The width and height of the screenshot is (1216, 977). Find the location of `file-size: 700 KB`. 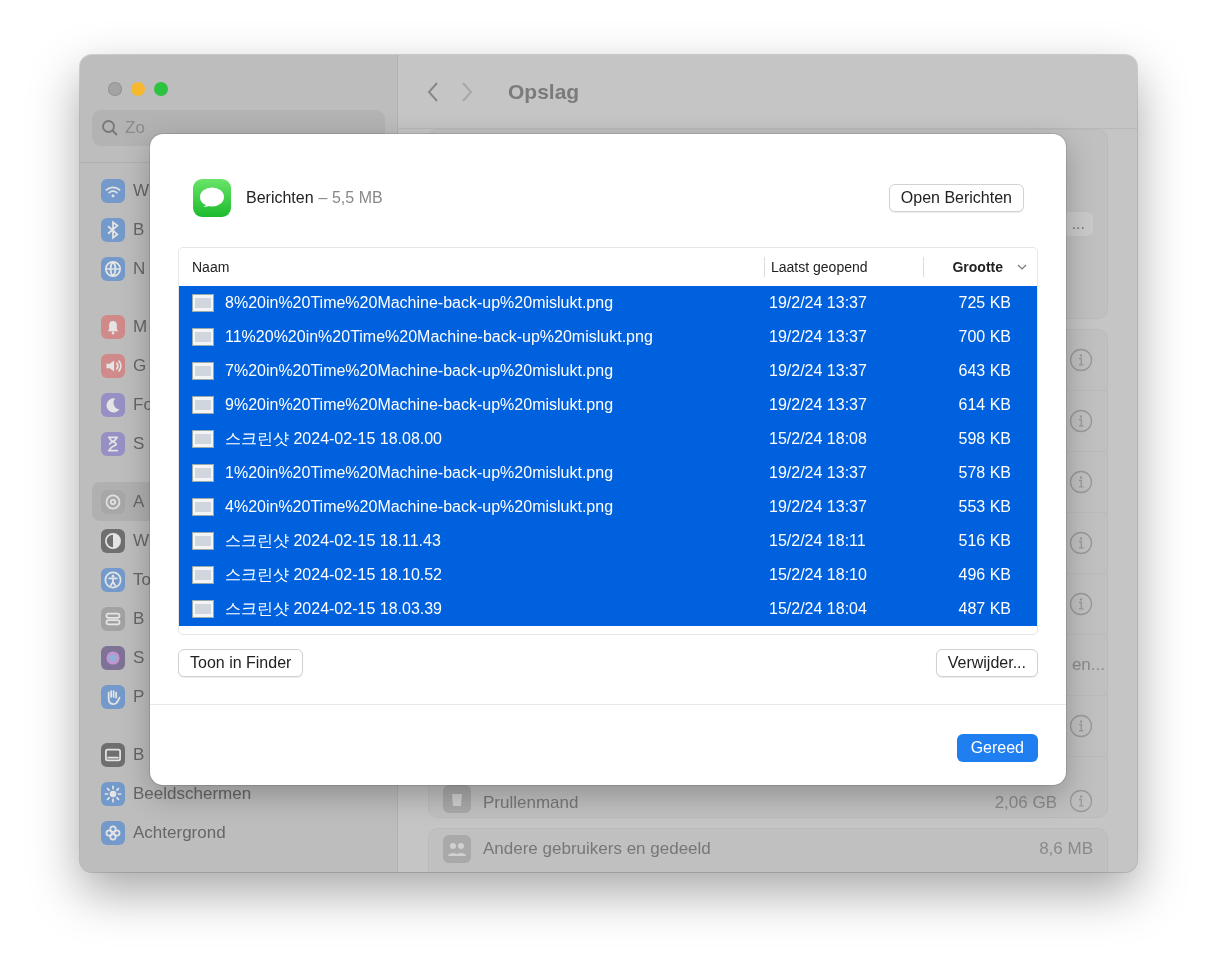

file-size: 700 KB is located at coordinates (984, 337).